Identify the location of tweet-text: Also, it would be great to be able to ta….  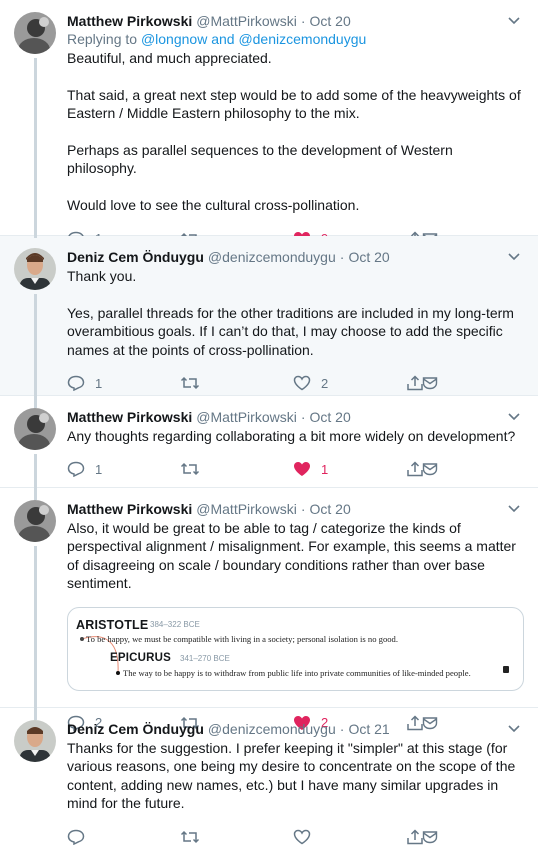
(293, 556).